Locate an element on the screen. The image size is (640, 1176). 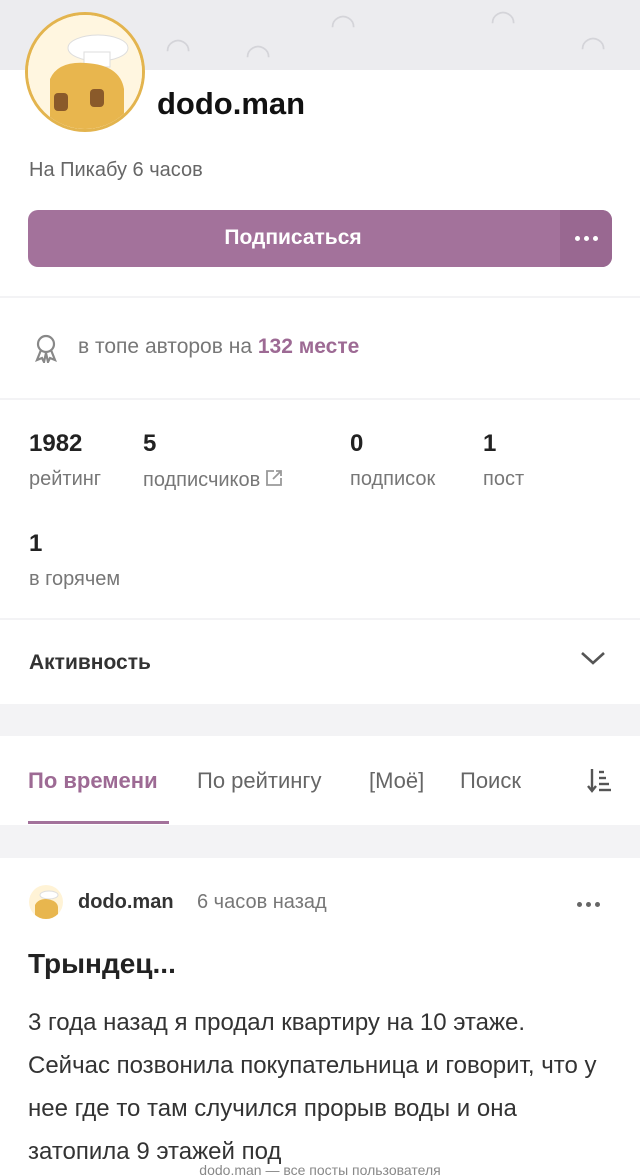
subscriptions-label: подписок is located at coordinates (393, 479).